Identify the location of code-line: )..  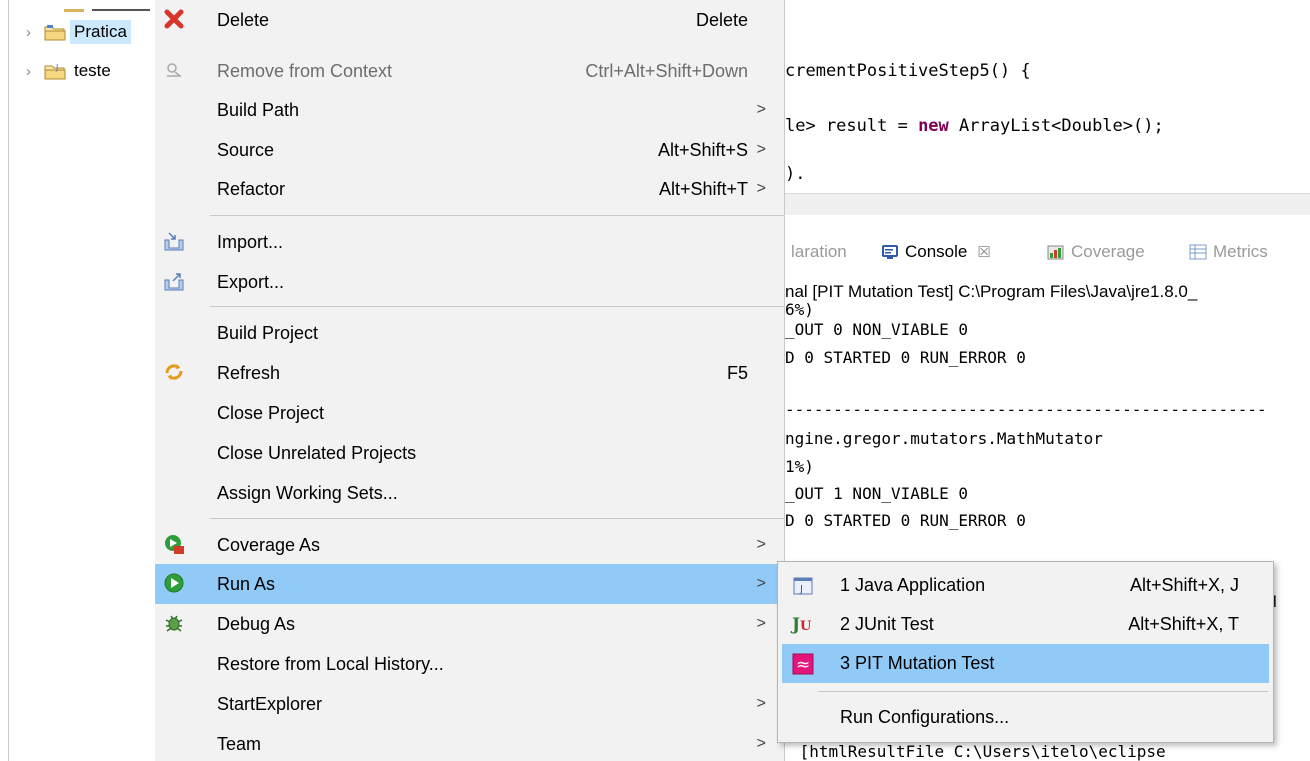
(795, 174).